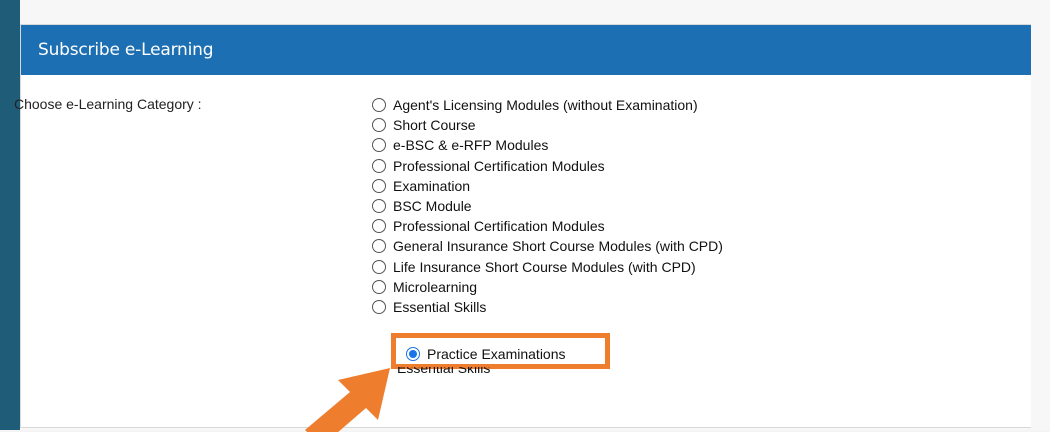 Image resolution: width=1050 pixels, height=432 pixels. What do you see at coordinates (652, 145) in the screenshot?
I see `radio-option: e-BSC & e-RFP Modules` at bounding box center [652, 145].